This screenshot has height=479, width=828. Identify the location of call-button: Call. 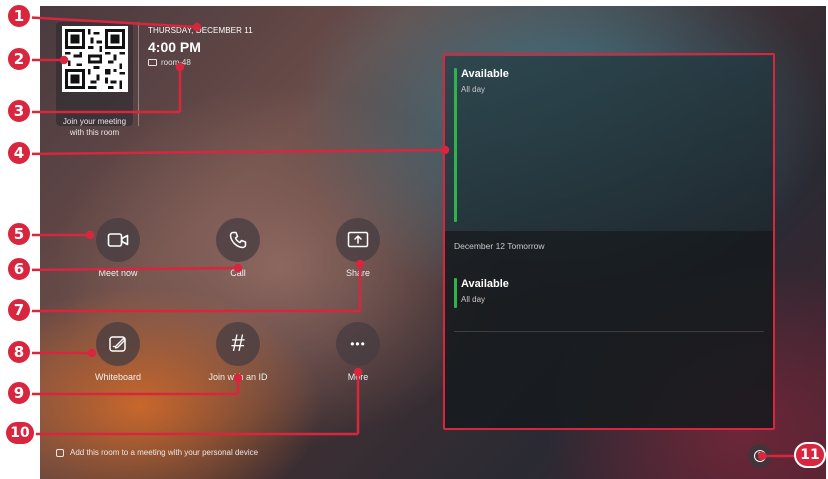
(238, 248).